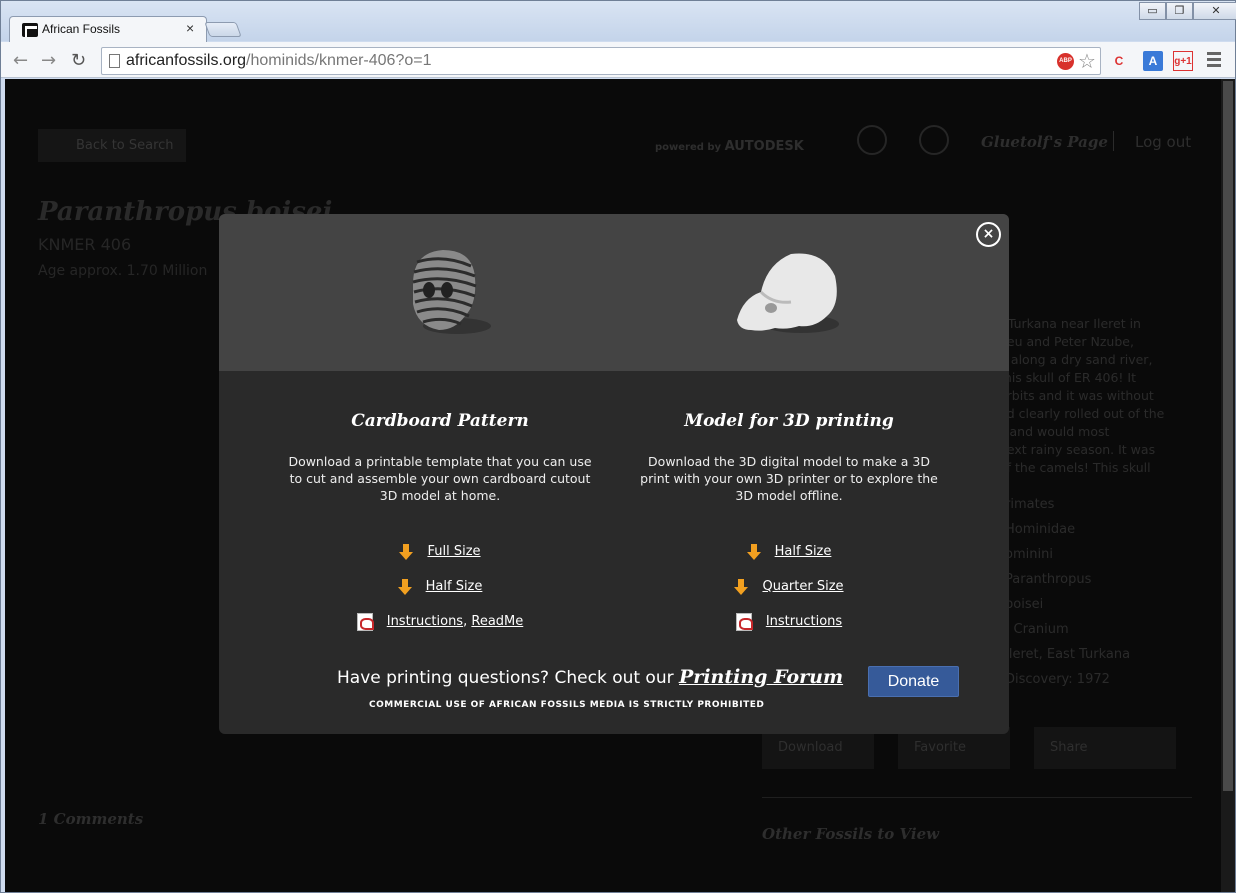  I want to click on forward-arrow-icon: →, so click(48, 60).